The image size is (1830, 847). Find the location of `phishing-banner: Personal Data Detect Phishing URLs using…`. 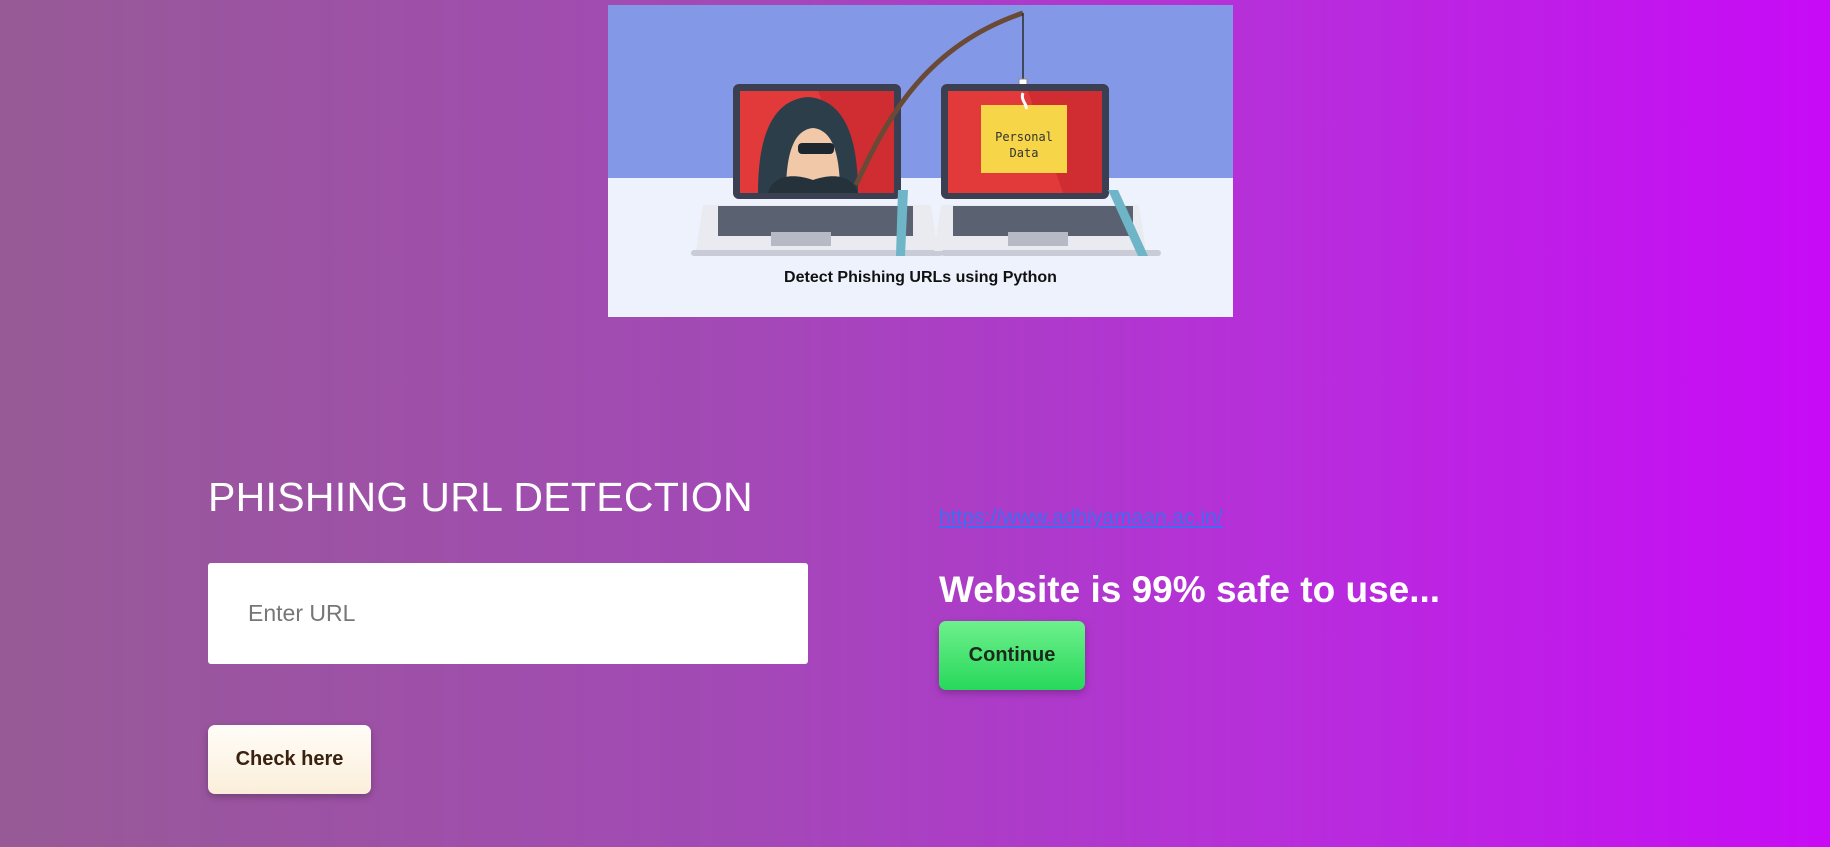

phishing-banner: Personal Data Detect Phishing URLs using… is located at coordinates (920, 161).